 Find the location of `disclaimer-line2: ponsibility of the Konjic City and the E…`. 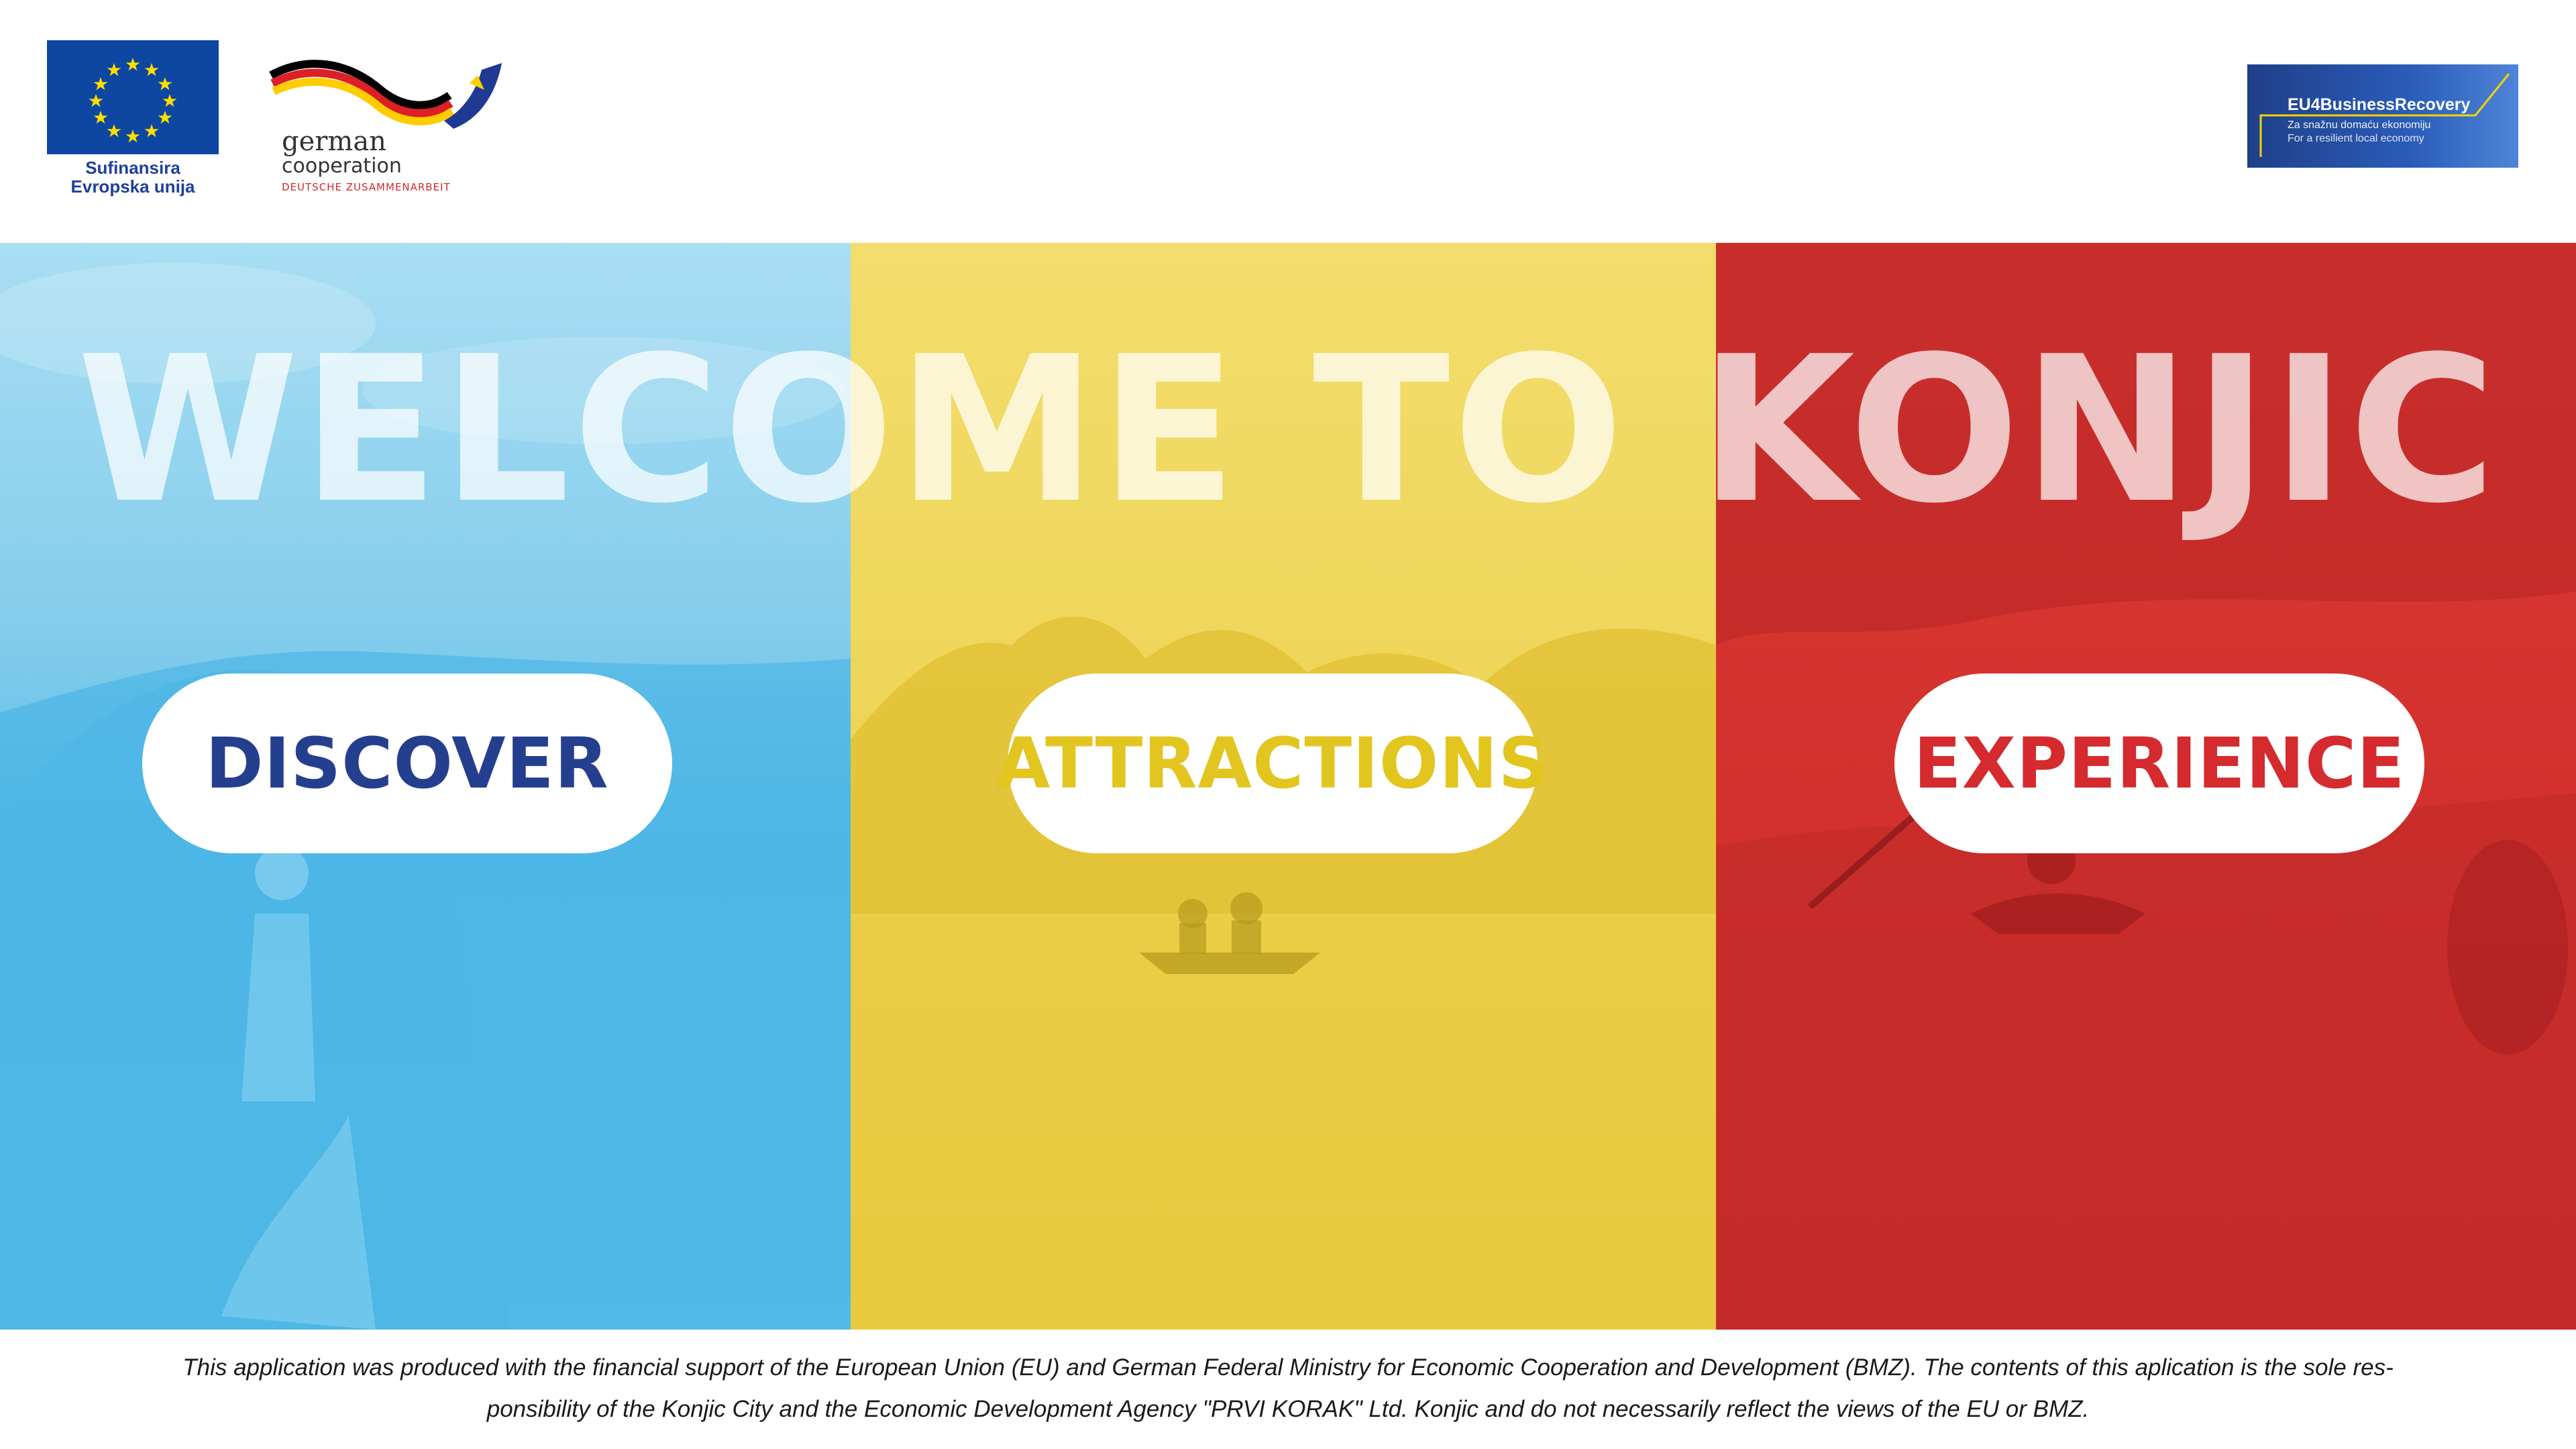

disclaimer-line2: ponsibility of the Konjic City and the E… is located at coordinates (1288, 1409).